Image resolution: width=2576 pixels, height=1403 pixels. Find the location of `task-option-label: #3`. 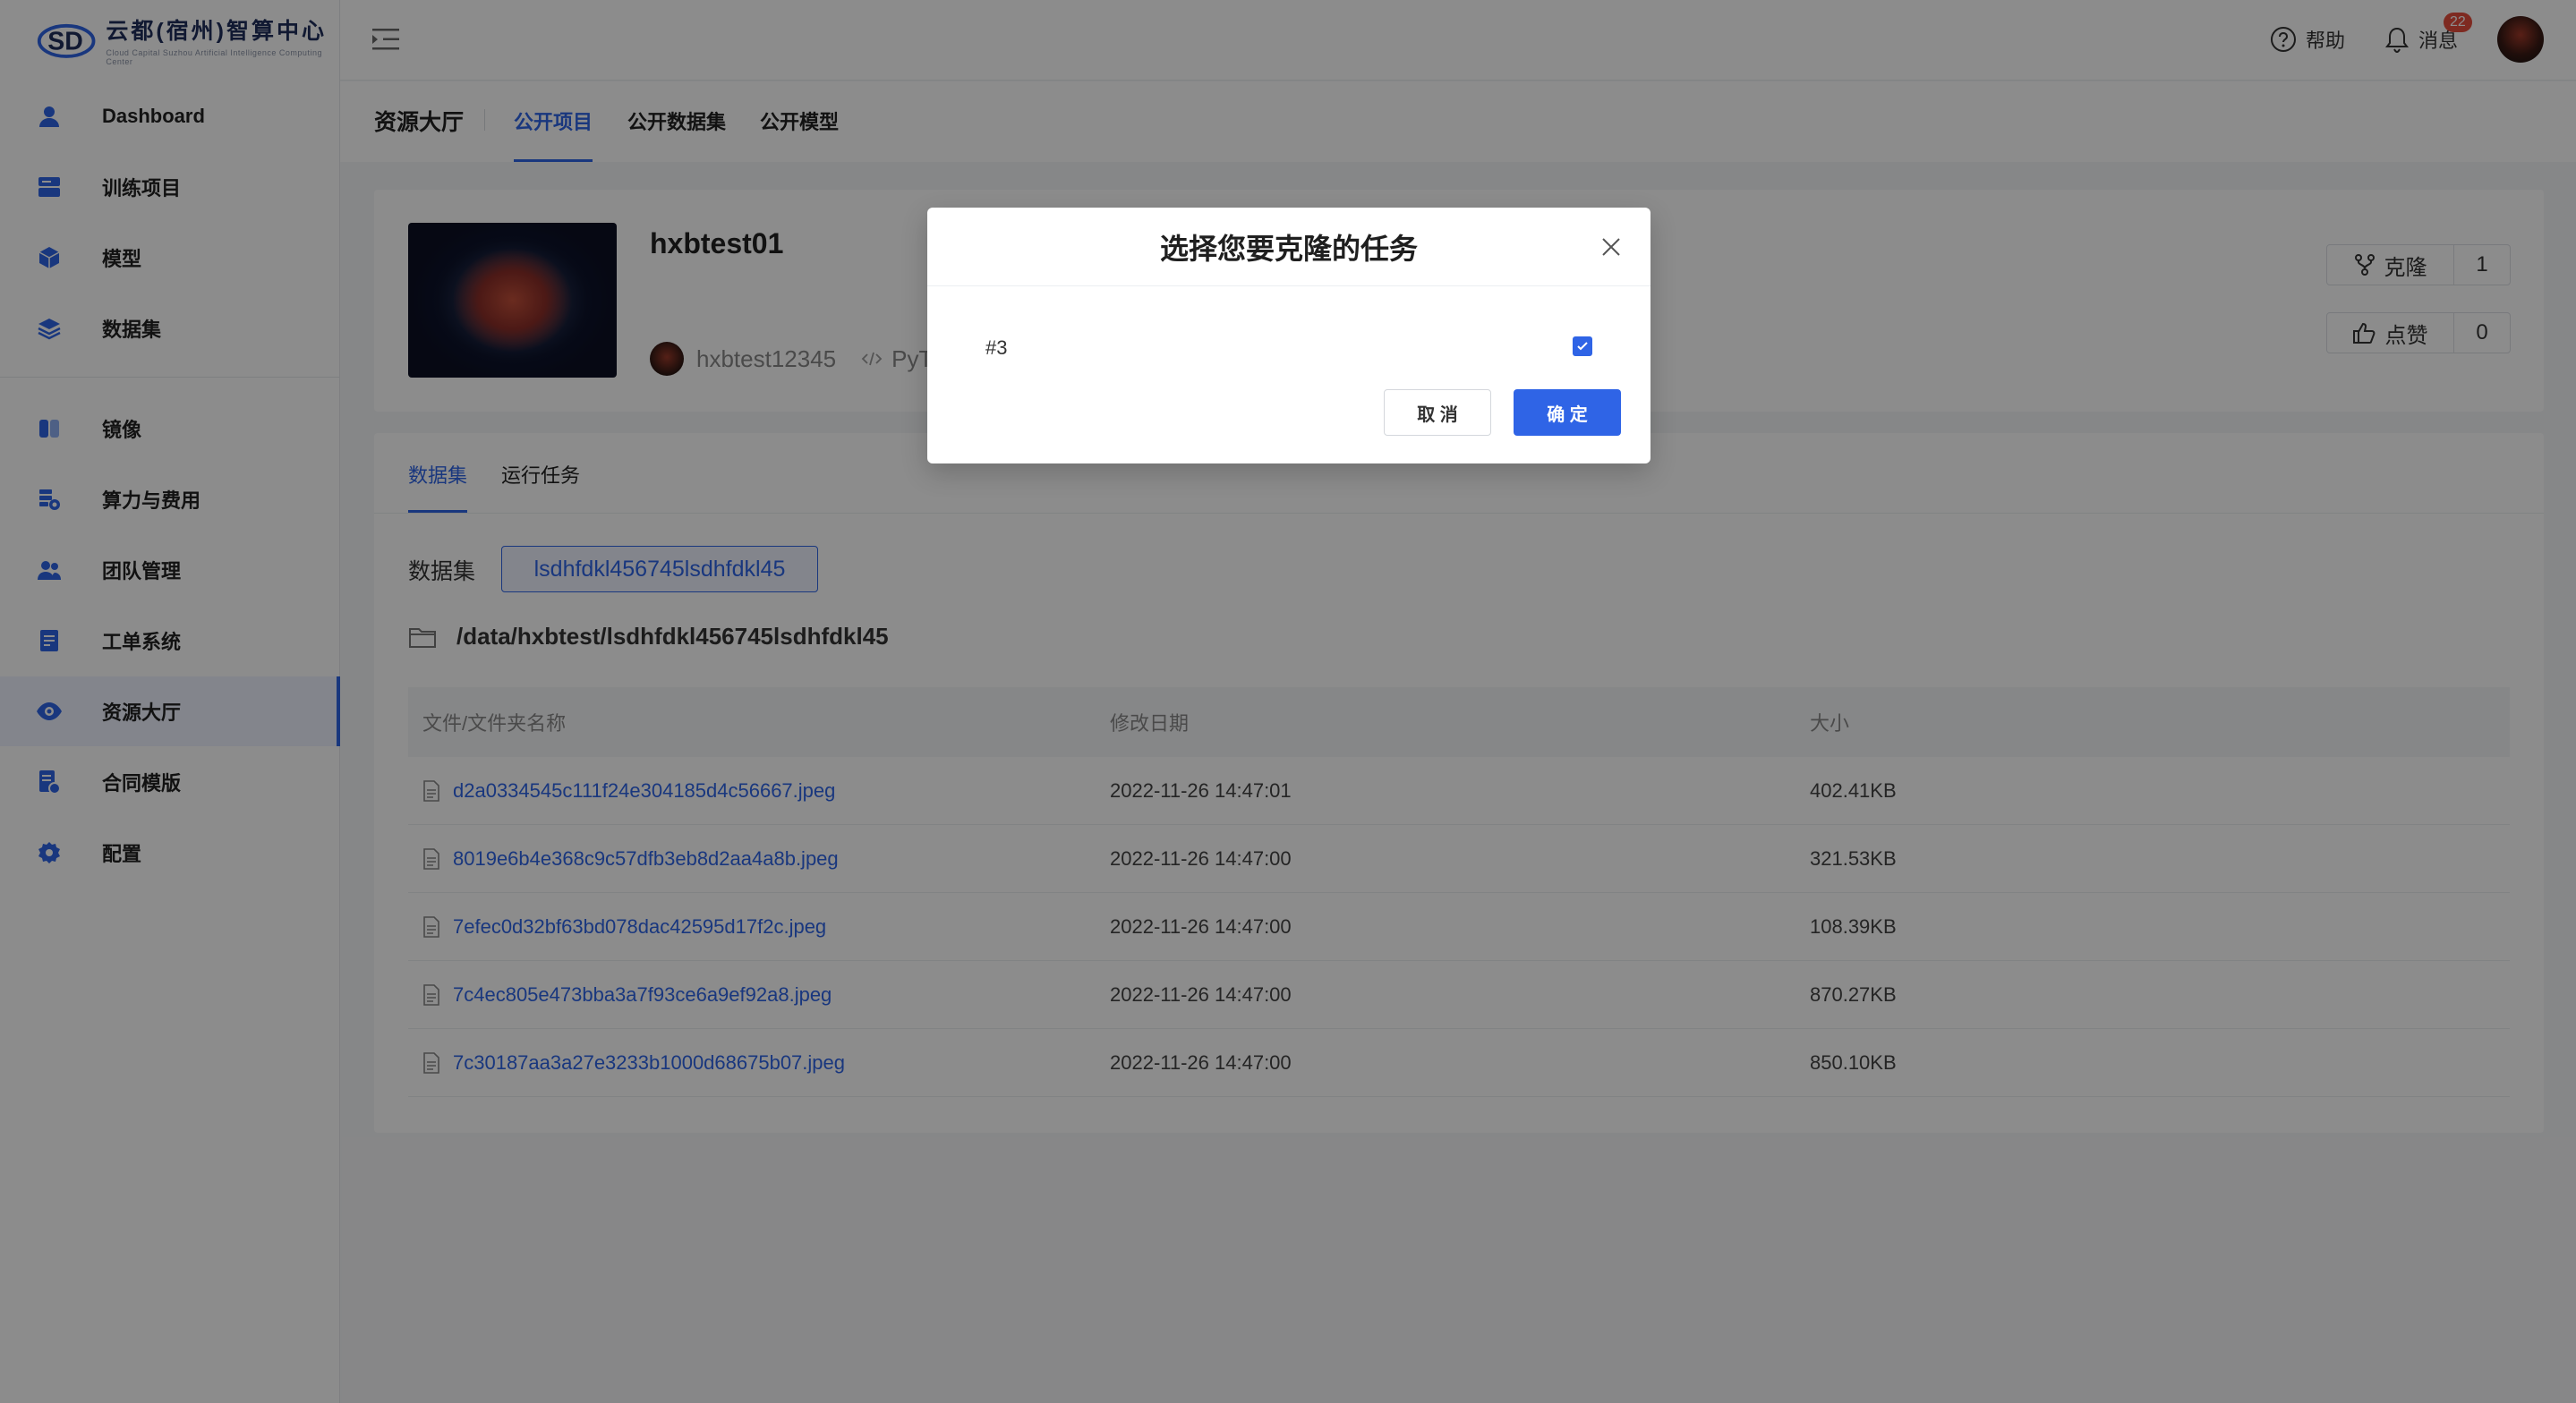

task-option-label: #3 is located at coordinates (996, 347).